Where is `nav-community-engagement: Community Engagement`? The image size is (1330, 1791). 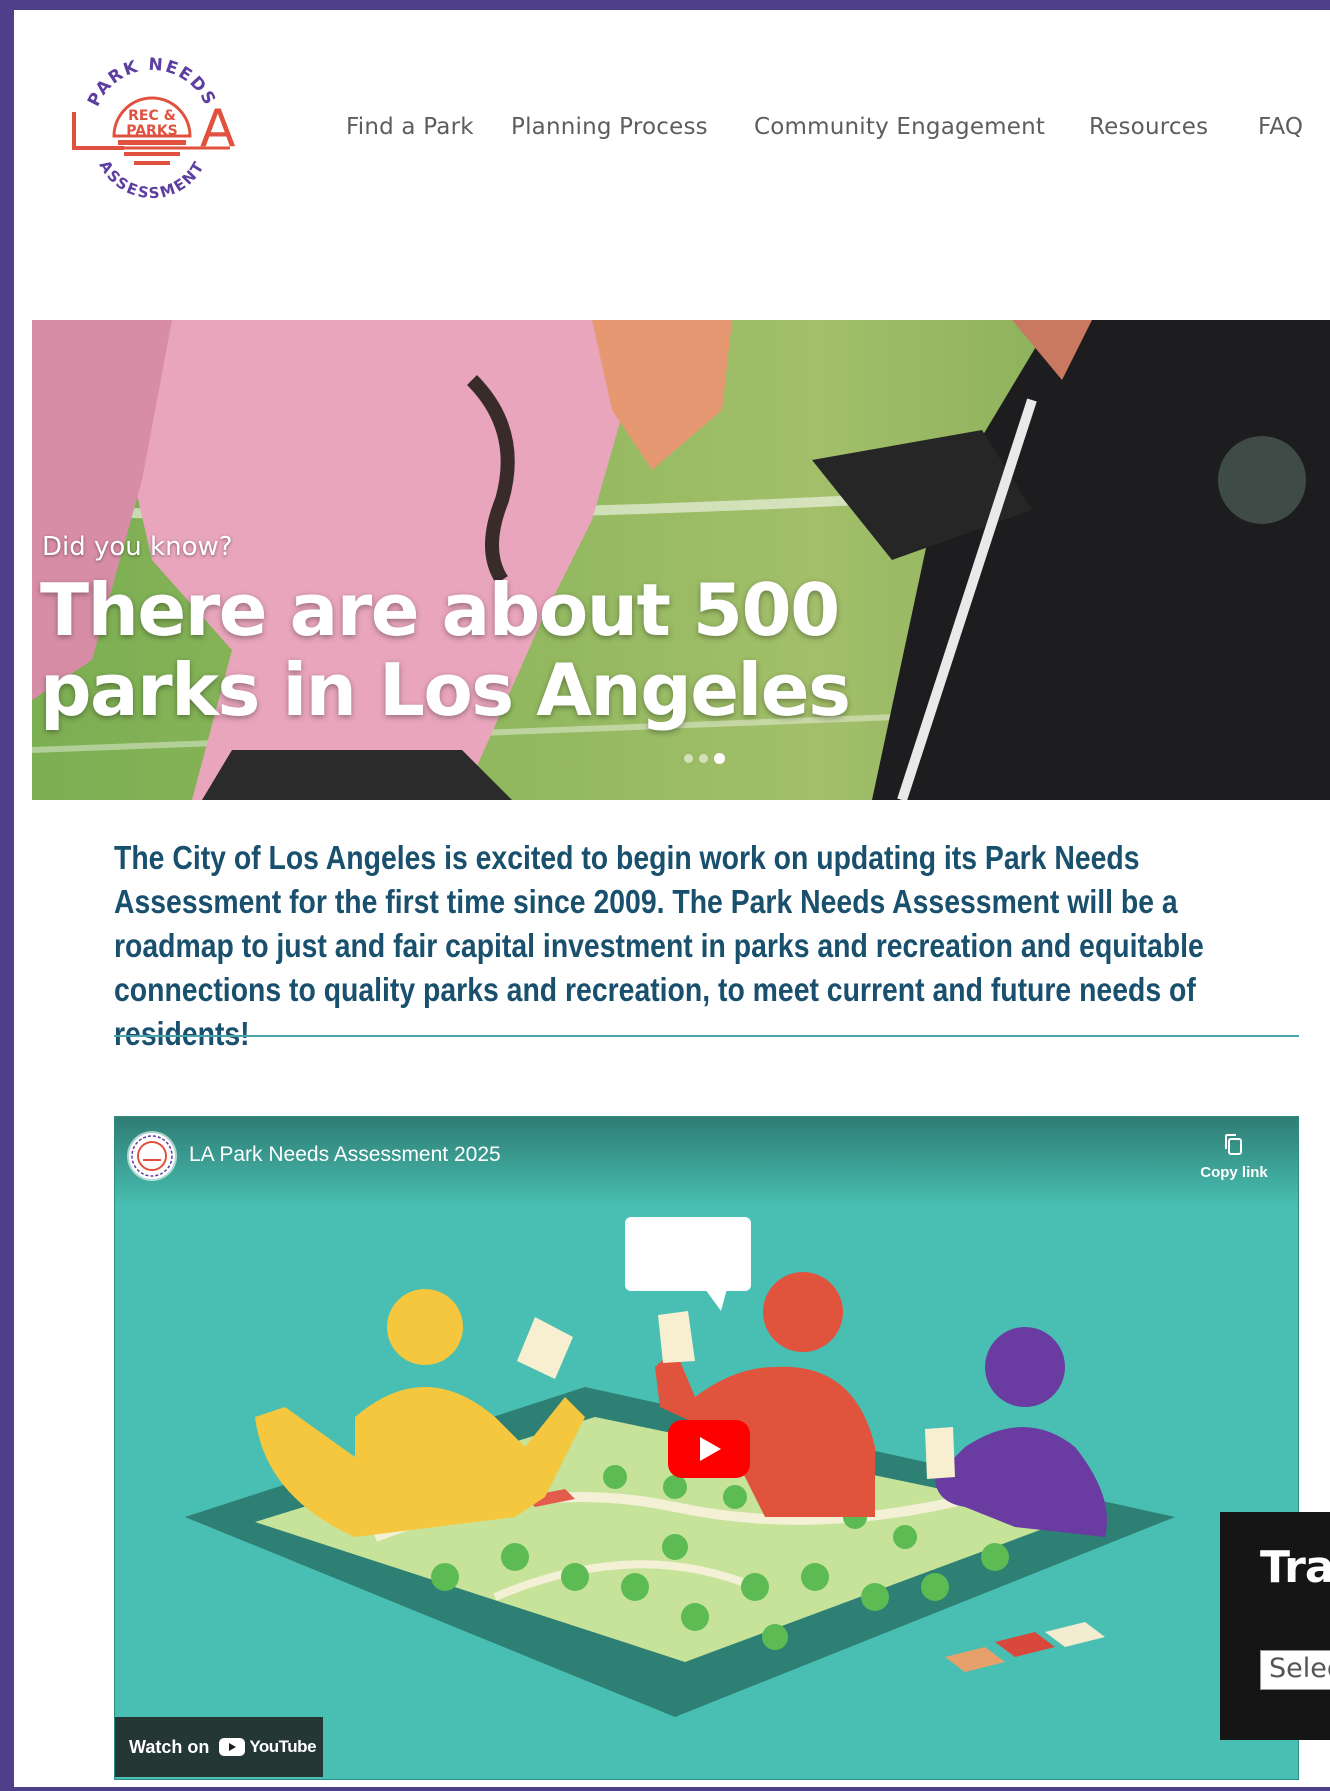
nav-community-engagement: Community Engagement is located at coordinates (899, 127).